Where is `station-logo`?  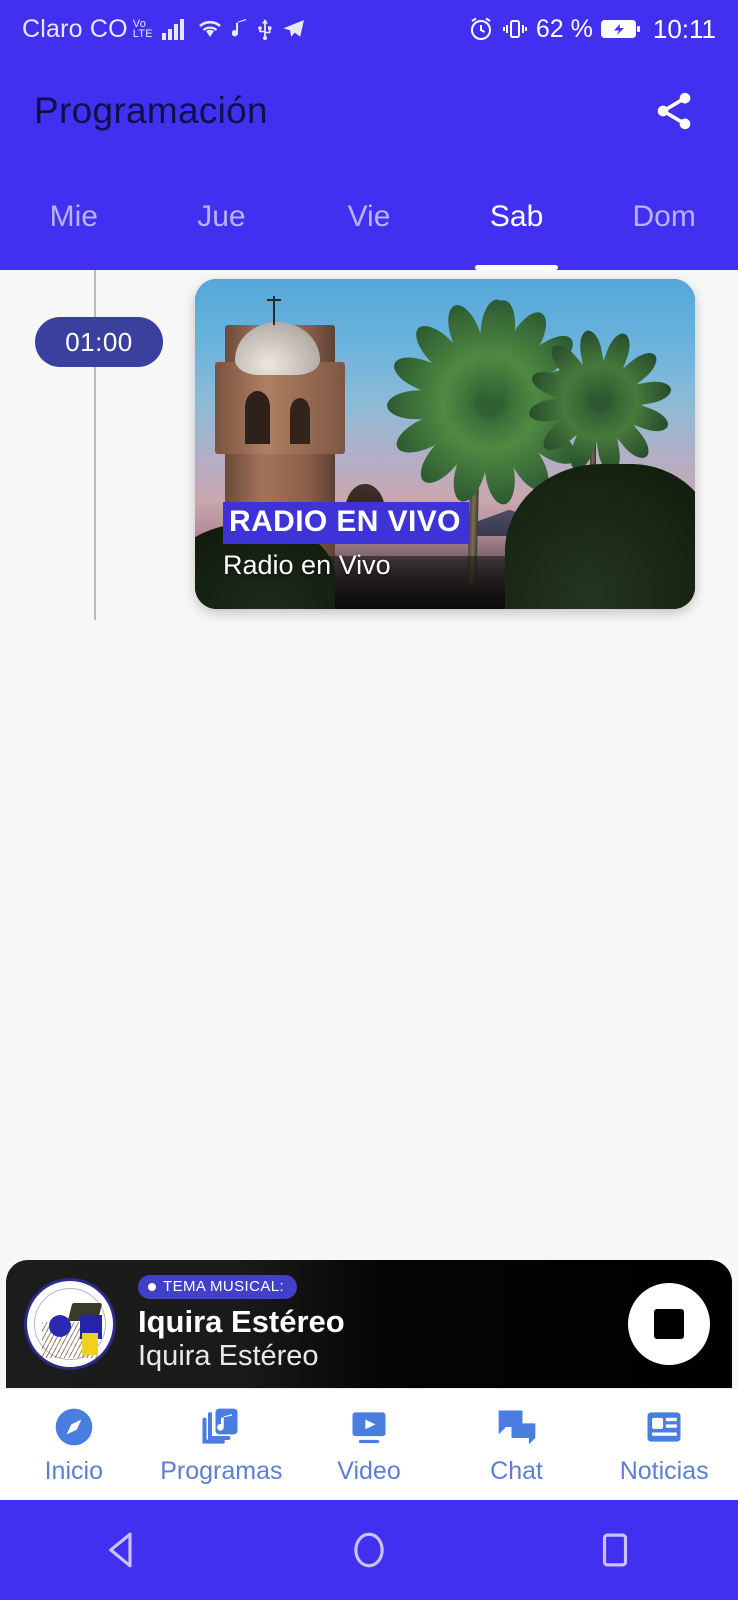 station-logo is located at coordinates (70, 1324).